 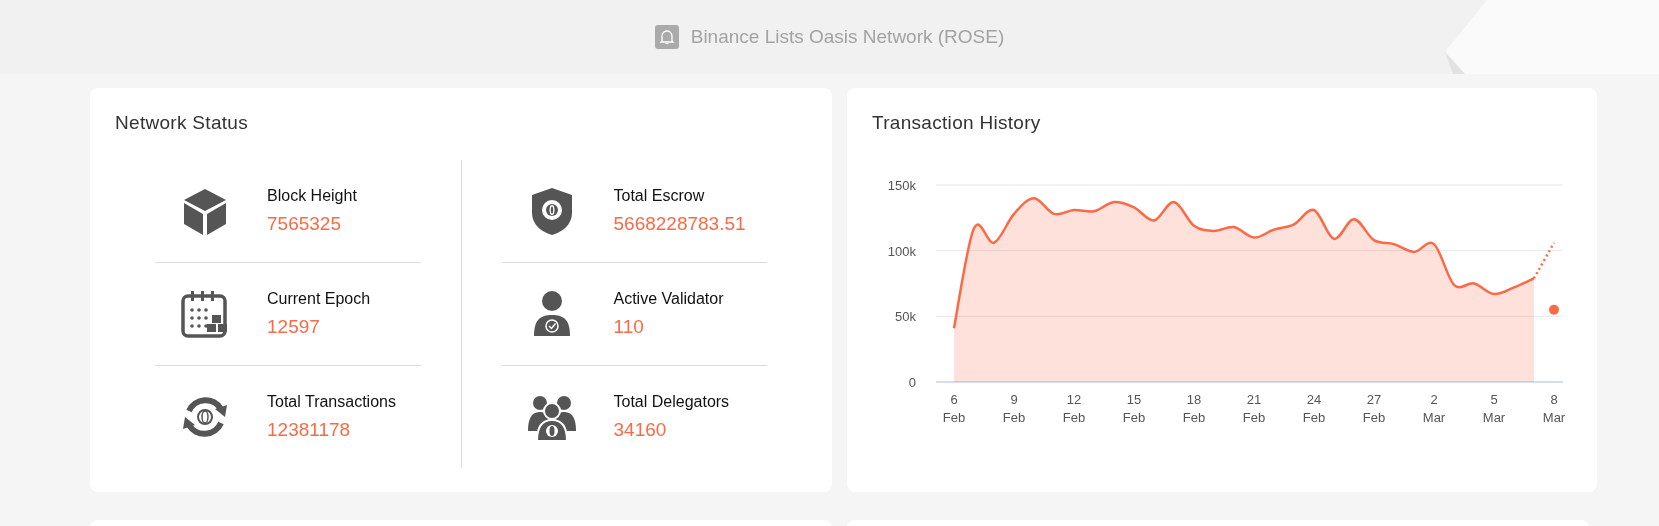 I want to click on stat-label: Active Validator, so click(x=668, y=299).